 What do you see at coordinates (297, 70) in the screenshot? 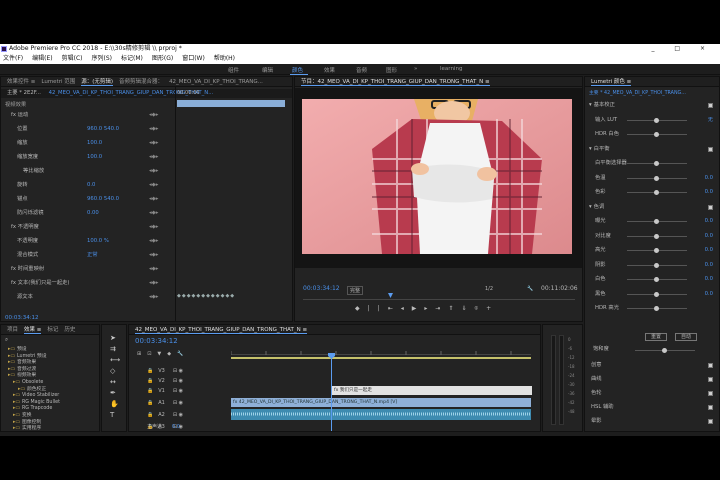
I see `workspace-tab: 颜色` at bounding box center [297, 70].